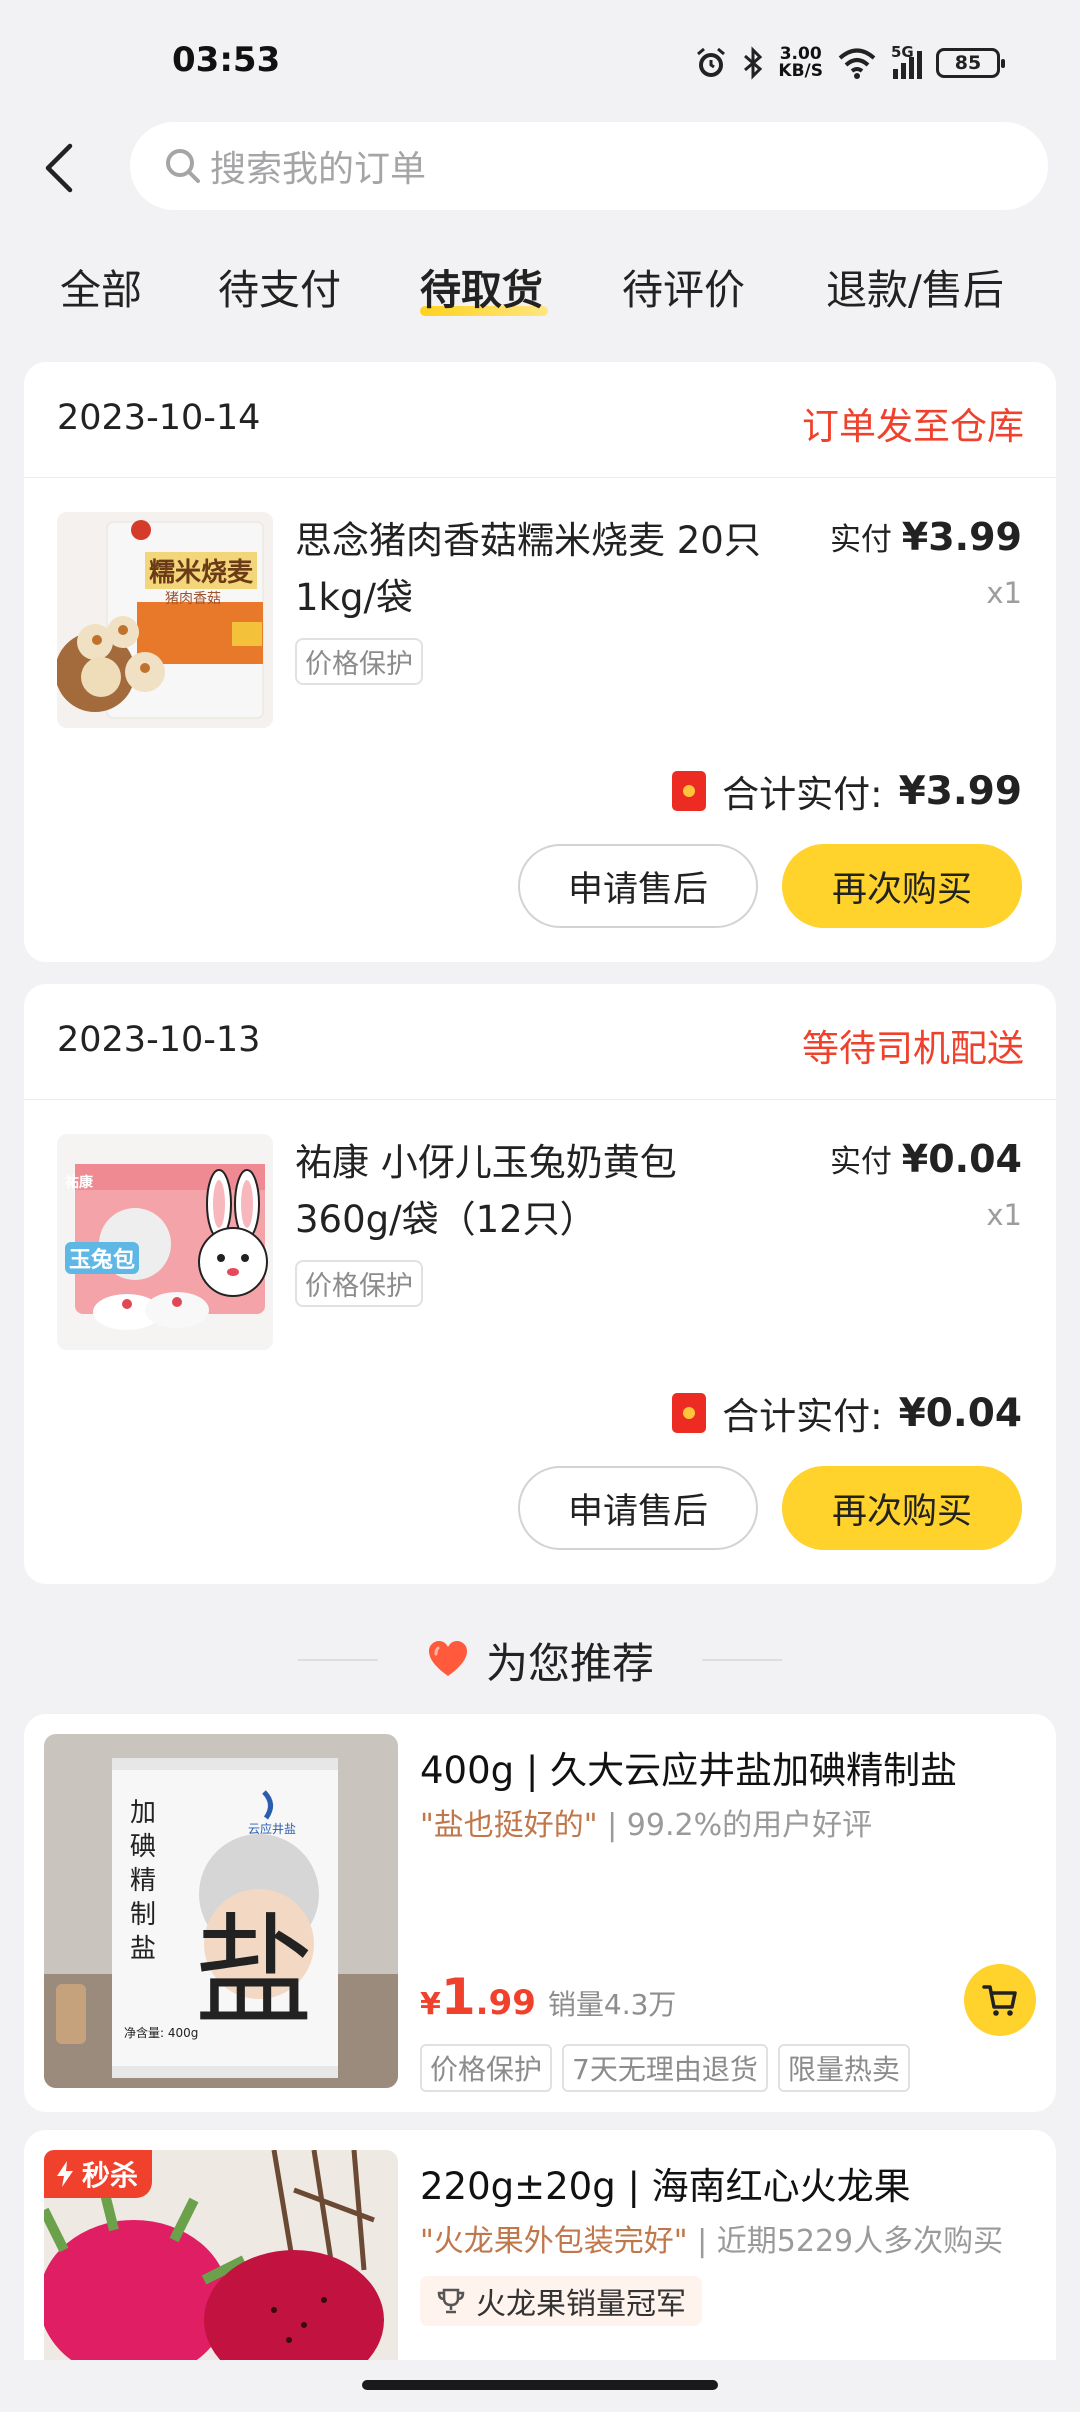 The width and height of the screenshot is (1080, 2412). Describe the element at coordinates (193, 599) in the screenshot. I see `package-subtitle: 猪肉香菇` at that location.